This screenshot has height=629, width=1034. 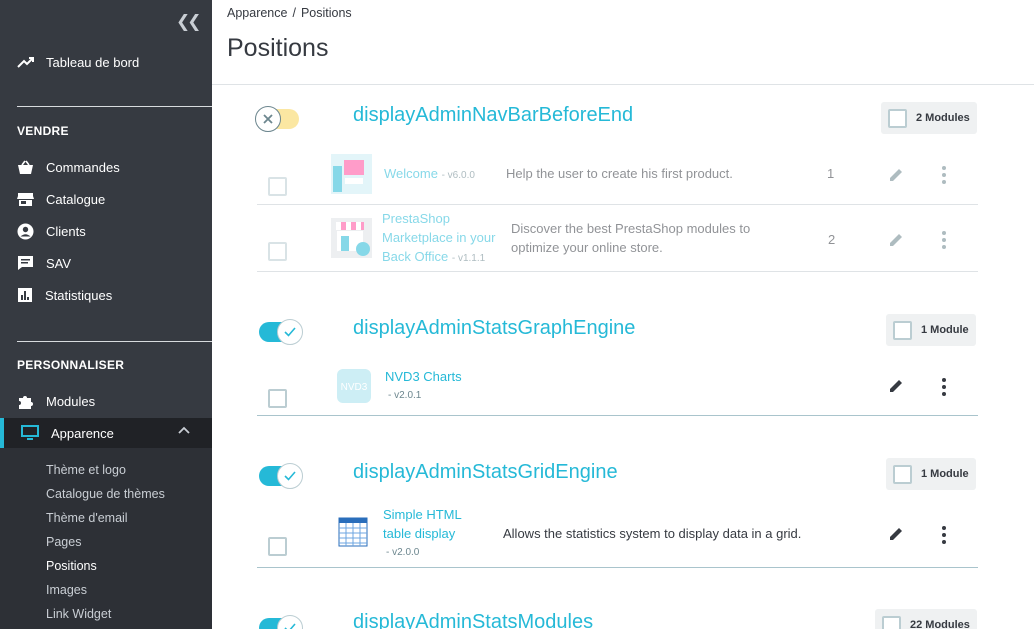 I want to click on sidebar-item-label: Statistiques, so click(x=79, y=295).